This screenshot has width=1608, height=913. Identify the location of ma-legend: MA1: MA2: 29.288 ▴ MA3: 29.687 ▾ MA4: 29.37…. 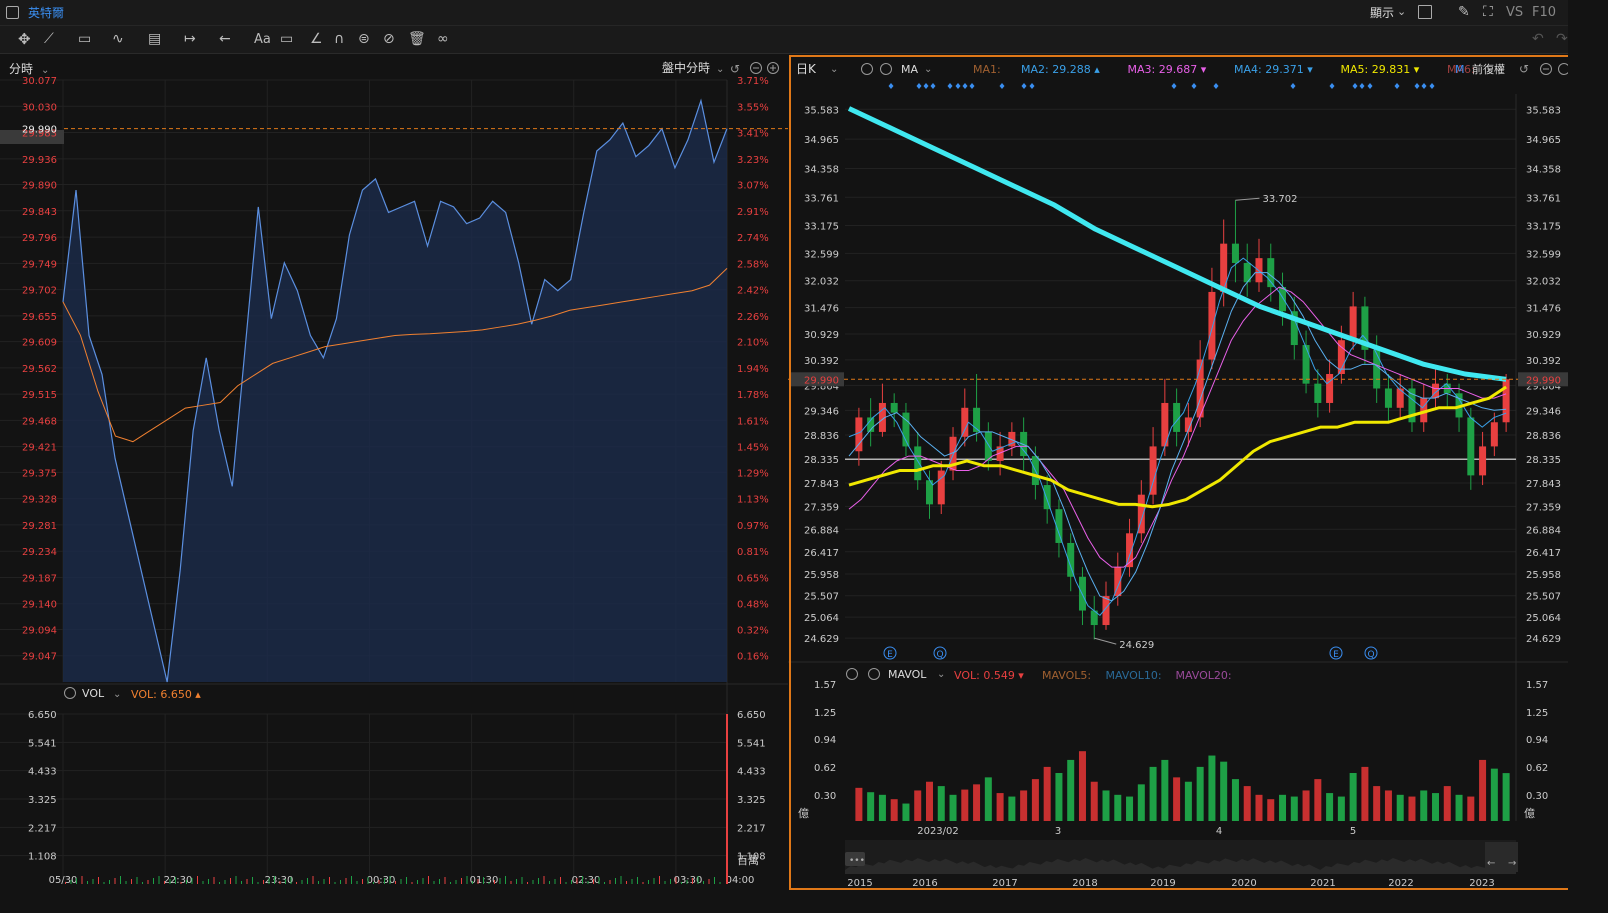
(1224, 69).